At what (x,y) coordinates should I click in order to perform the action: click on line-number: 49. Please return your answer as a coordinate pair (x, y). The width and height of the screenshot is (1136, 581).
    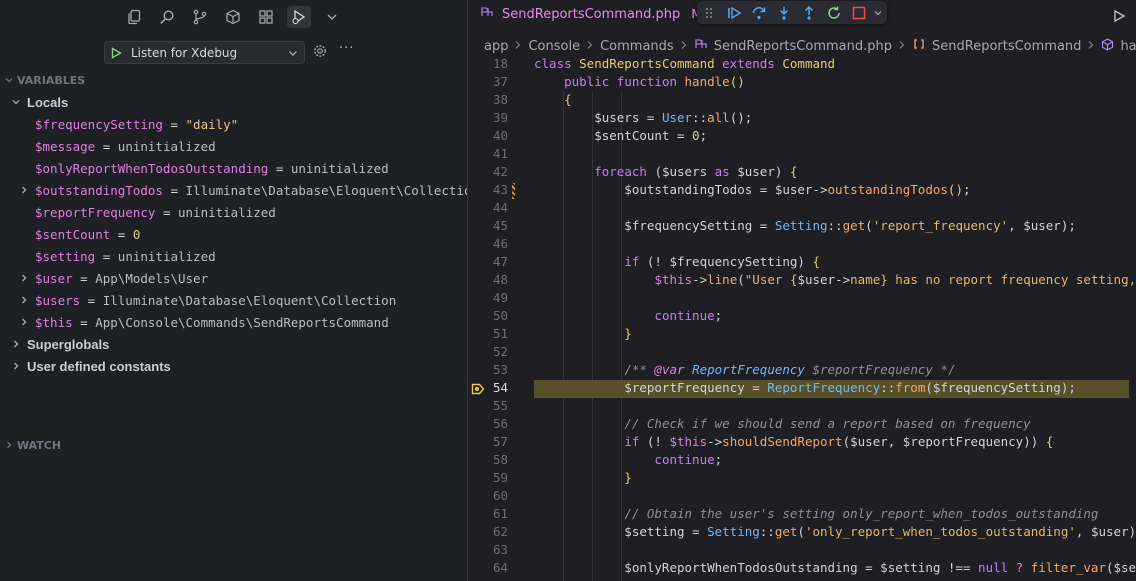
    Looking at the image, I should click on (500, 297).